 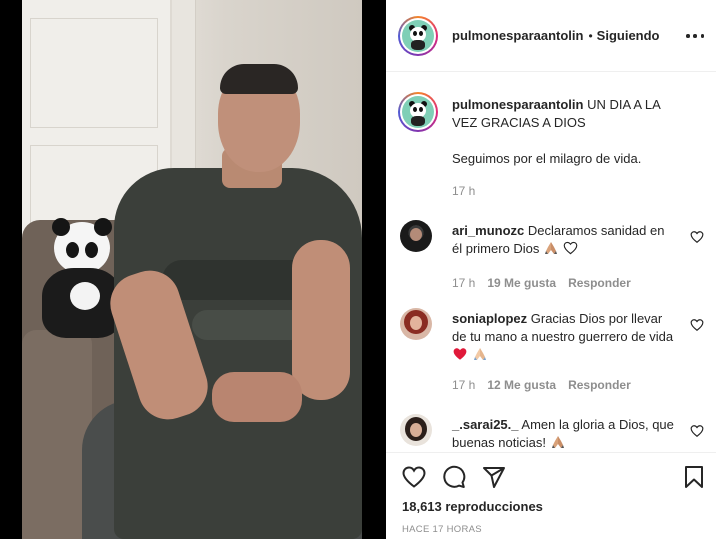 What do you see at coordinates (488, 230) in the screenshot?
I see `comment-username: ari_munozc` at bounding box center [488, 230].